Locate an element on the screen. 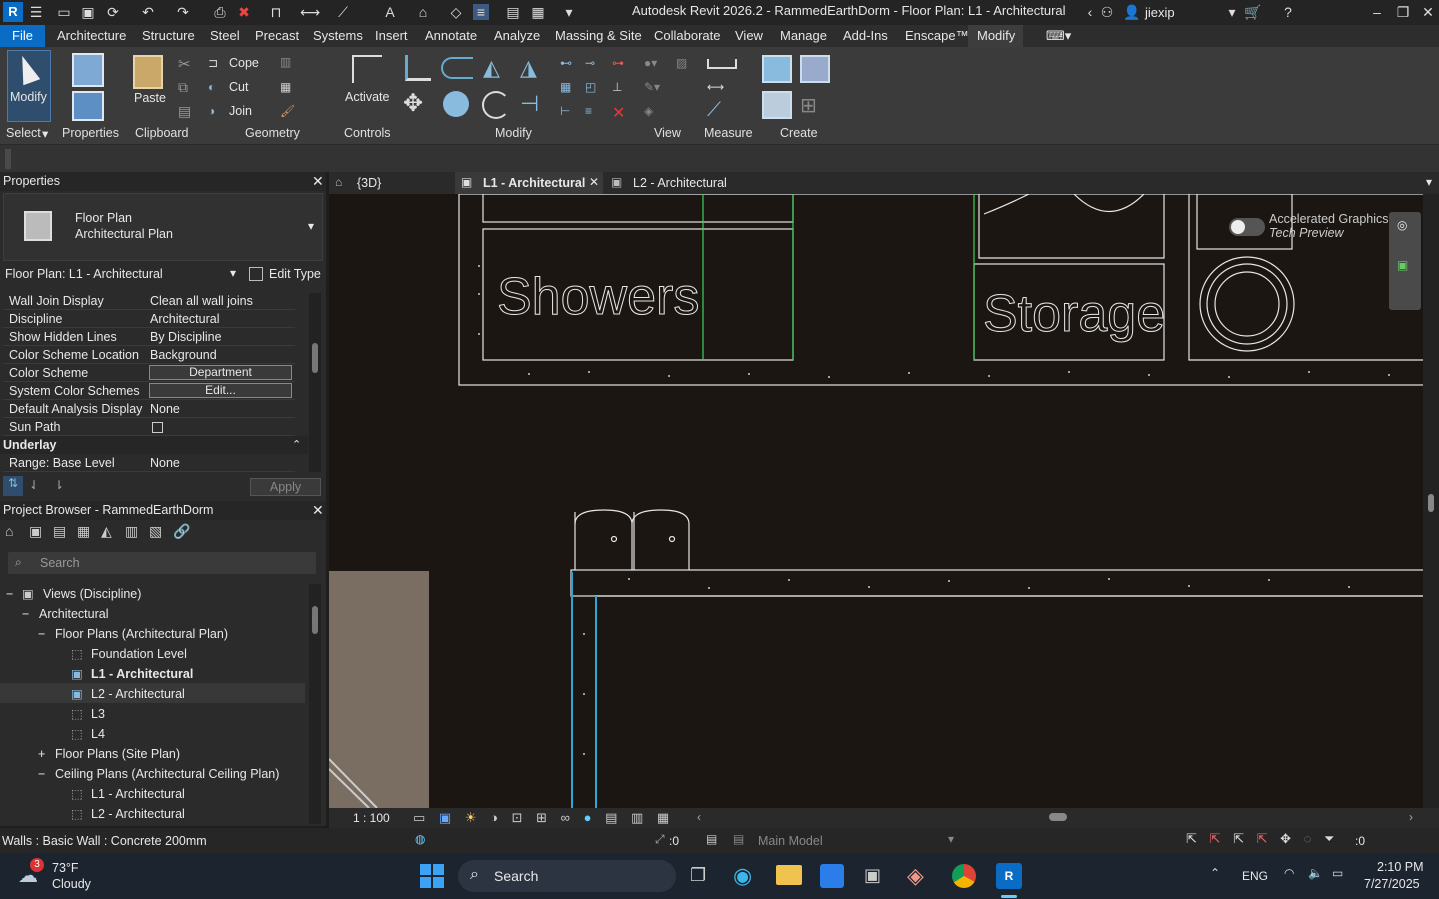 The height and width of the screenshot is (899, 1439). model-selector: Main Model is located at coordinates (790, 841).